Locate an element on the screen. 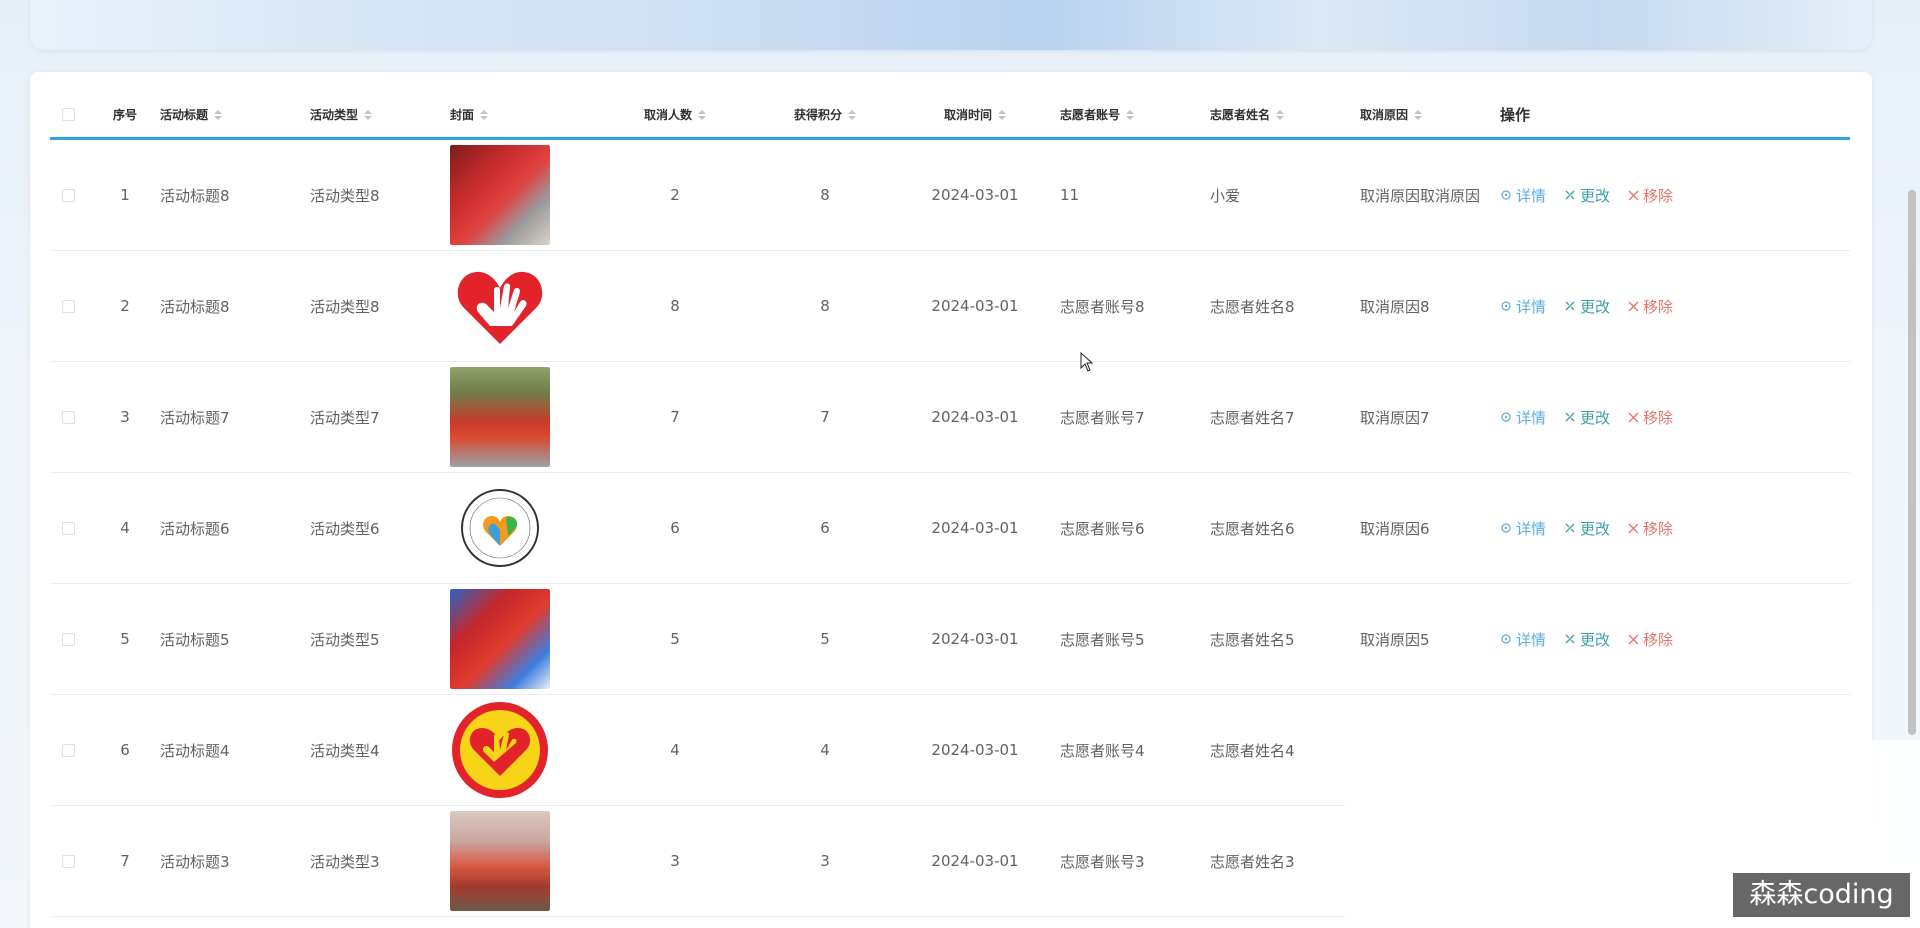  cell-name: 小爱 is located at coordinates (1225, 195).